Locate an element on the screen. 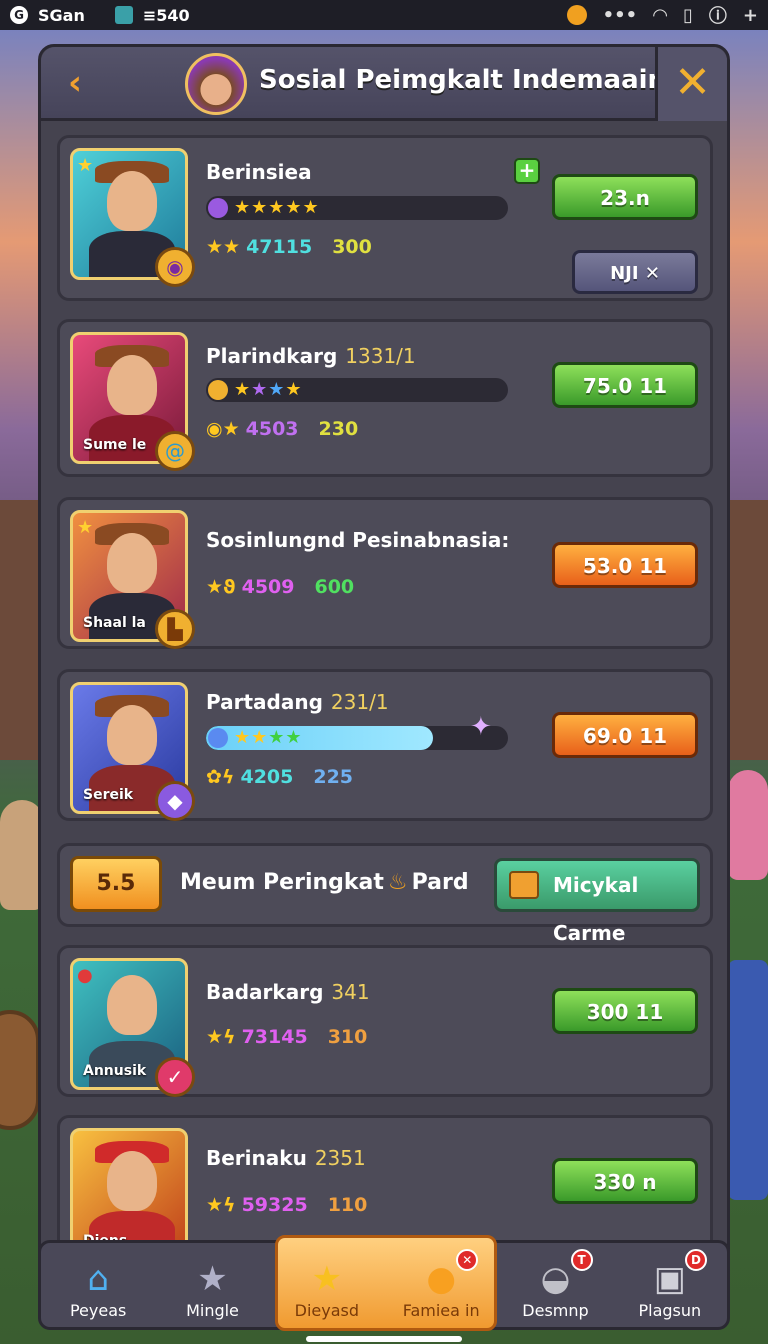  wifi-icon: ◠ is located at coordinates (660, 15).